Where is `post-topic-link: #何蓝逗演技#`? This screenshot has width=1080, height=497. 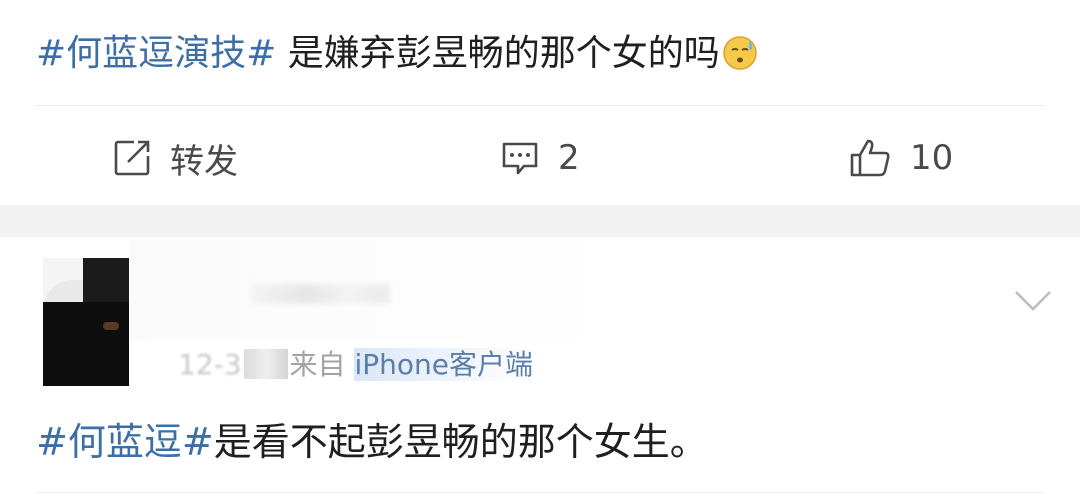 post-topic-link: #何蓝逗演技# is located at coordinates (156, 53).